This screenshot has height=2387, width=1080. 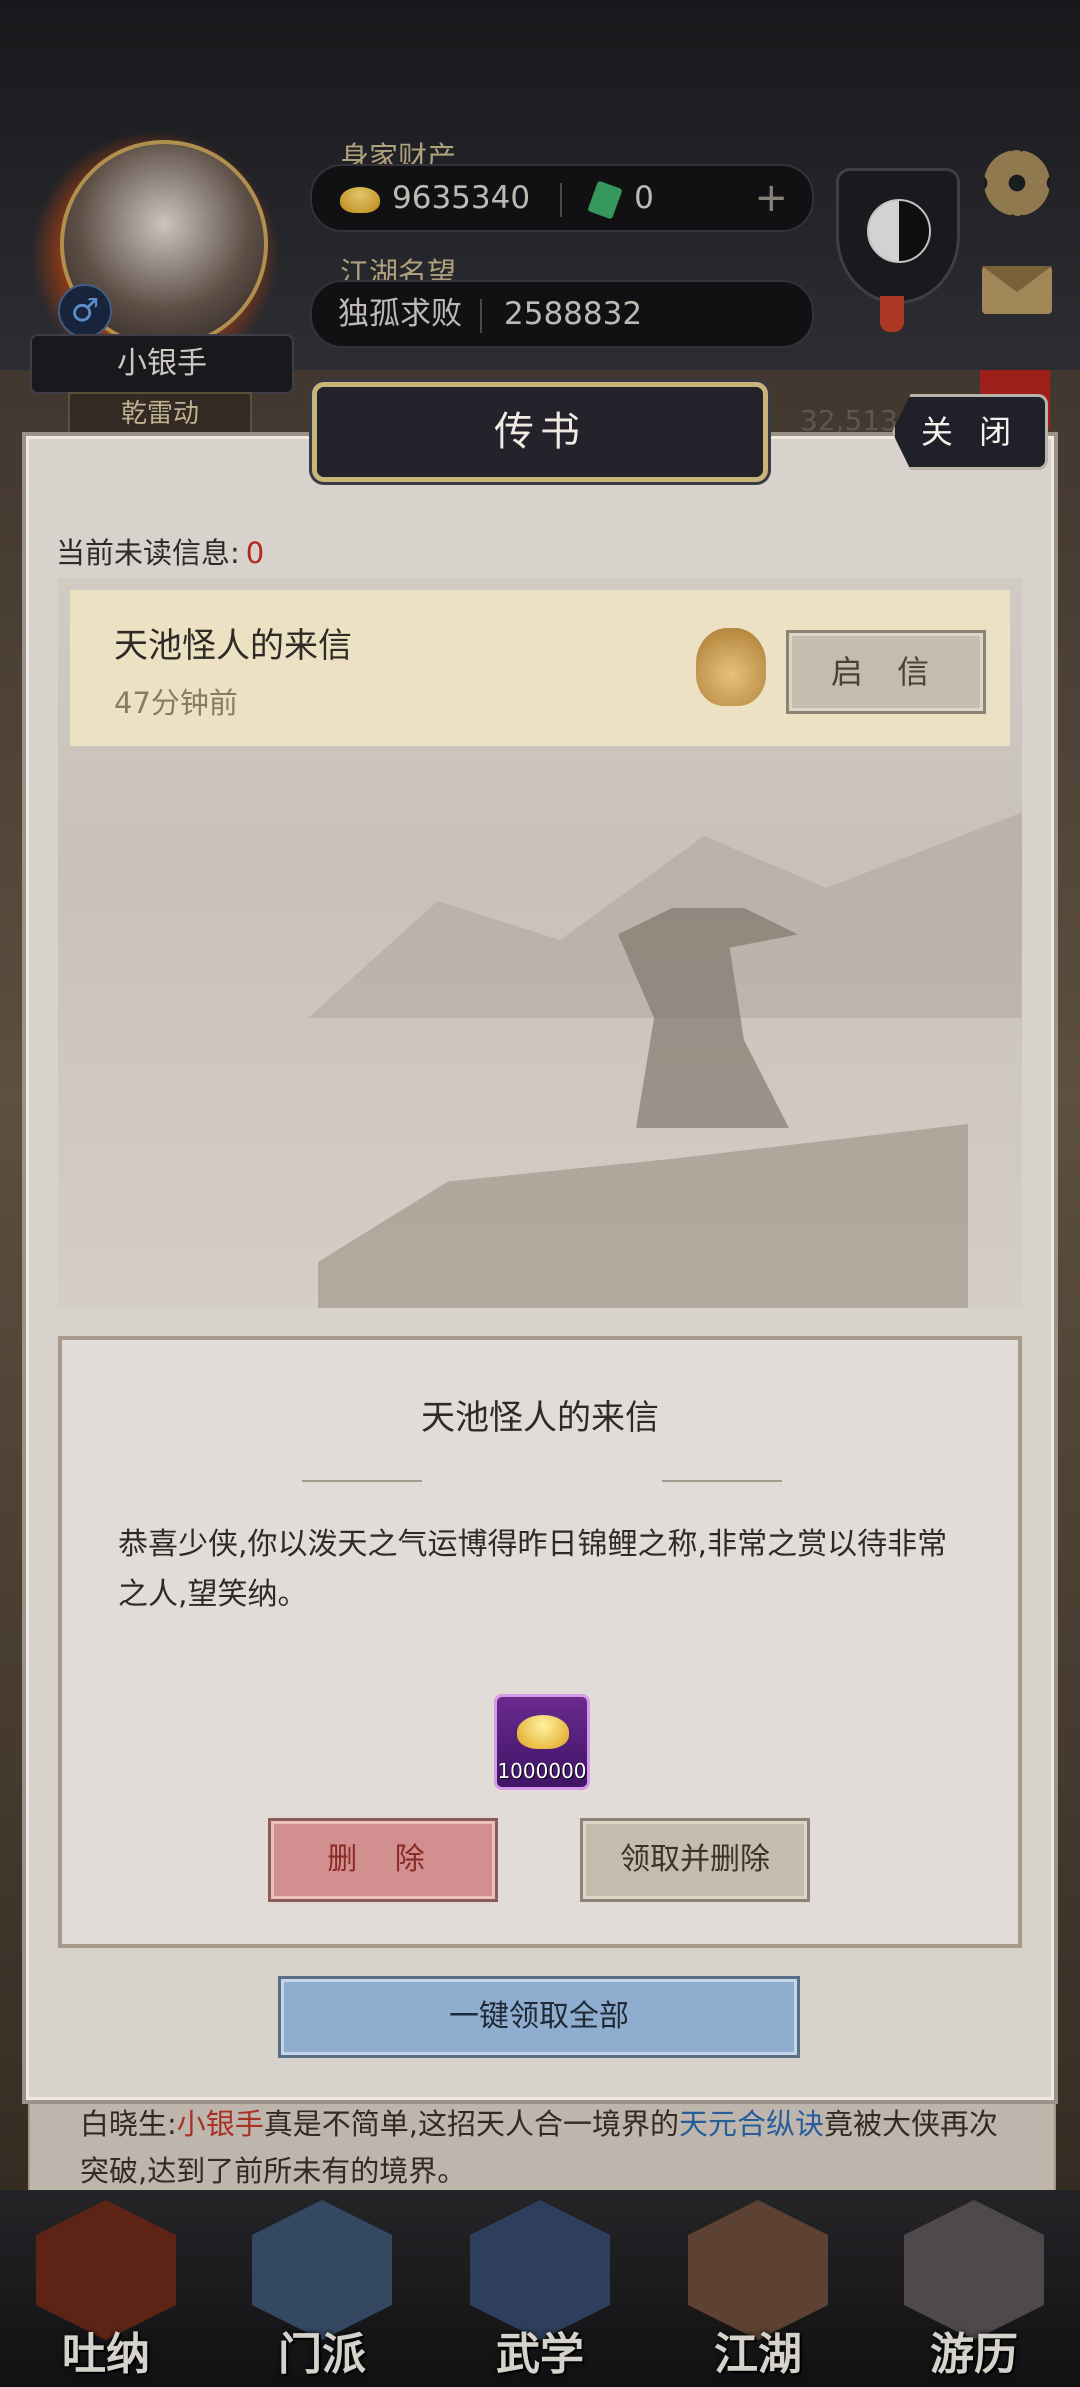 I want to click on mail-item-time: 47分钟前, so click(x=176, y=703).